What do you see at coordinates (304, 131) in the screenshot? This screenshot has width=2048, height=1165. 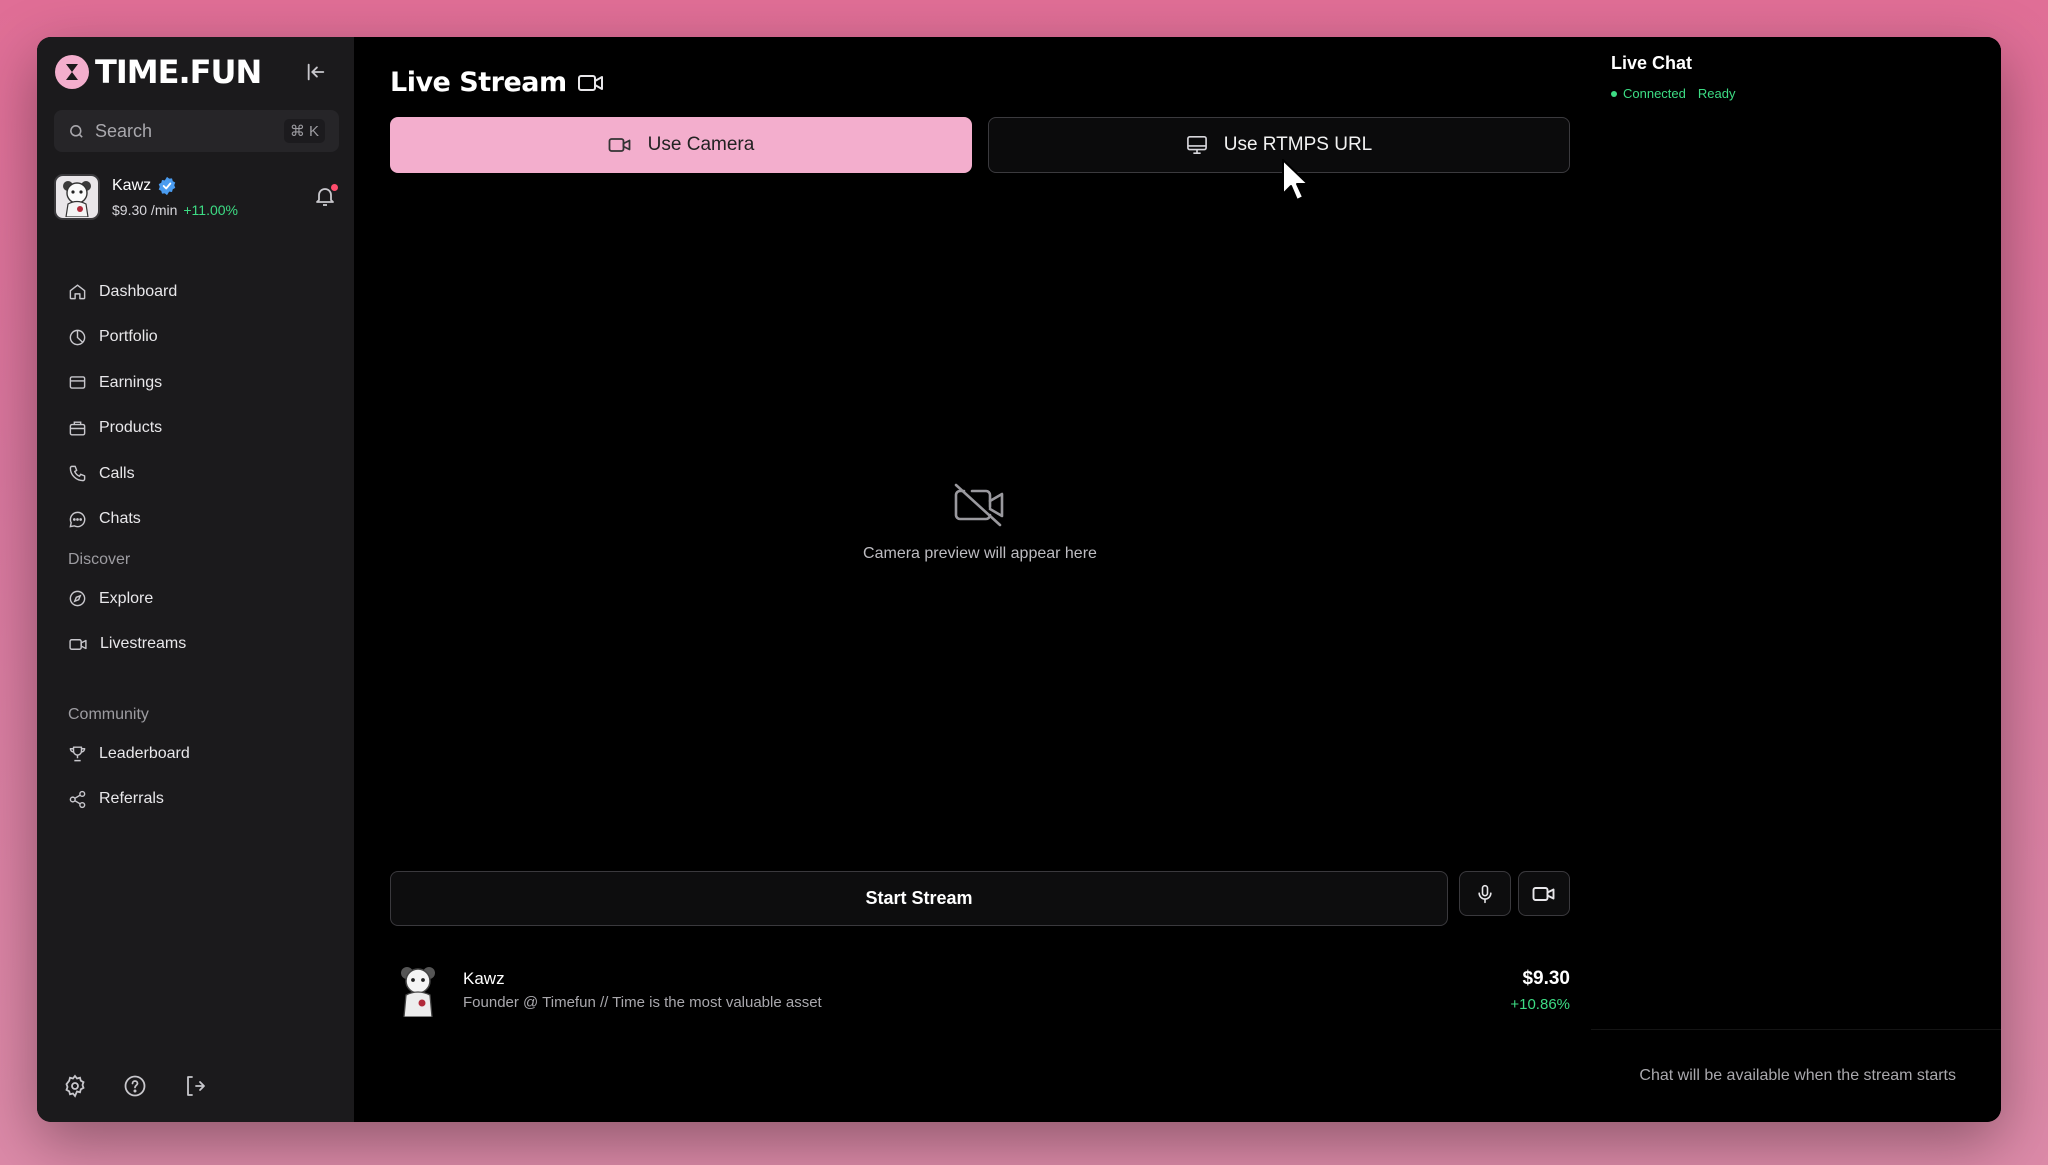 I see `search-shortcut: ⌘ K` at bounding box center [304, 131].